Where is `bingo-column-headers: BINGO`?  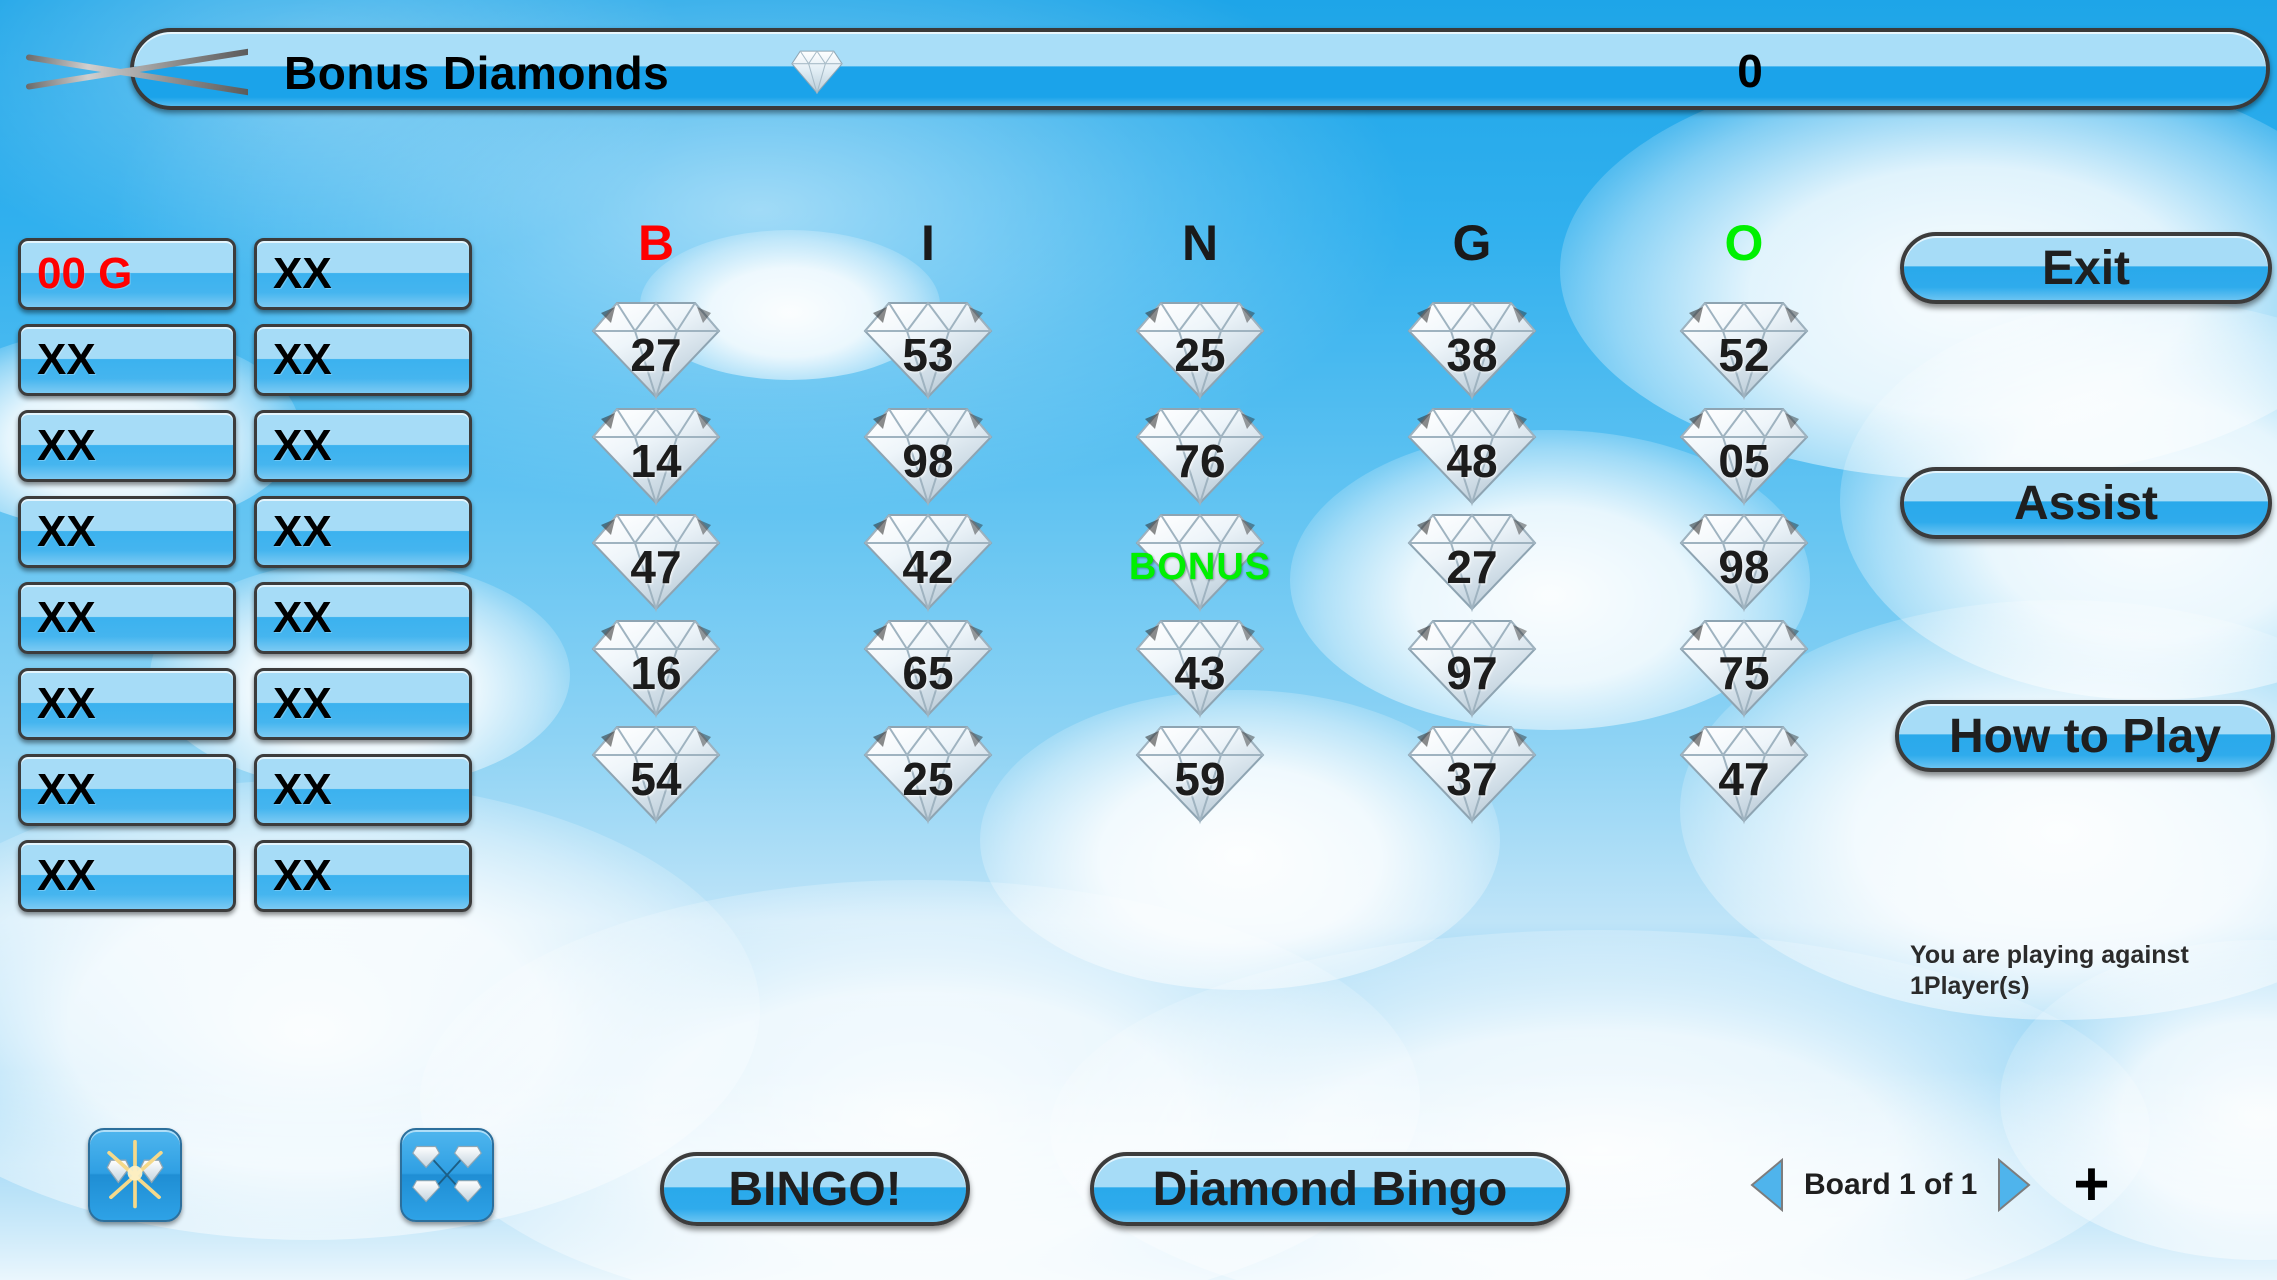
bingo-column-headers: BINGO is located at coordinates (1200, 243).